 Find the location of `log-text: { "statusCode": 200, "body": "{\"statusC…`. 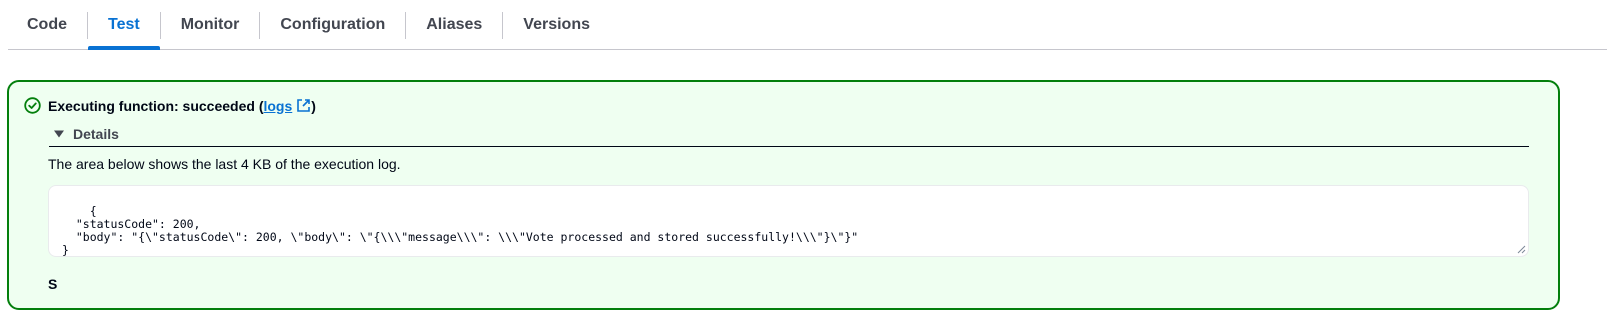

log-text: { "statusCode": 200, "body": "{\"statusC… is located at coordinates (460, 230).